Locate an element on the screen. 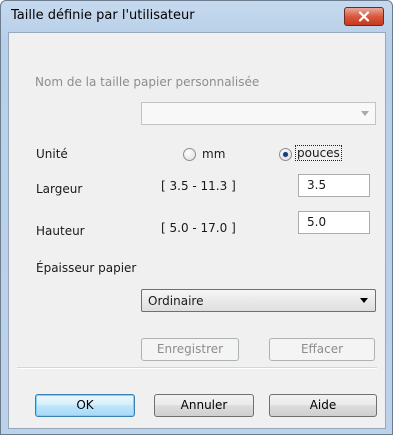  width-input: 3.5 is located at coordinates (334, 185).